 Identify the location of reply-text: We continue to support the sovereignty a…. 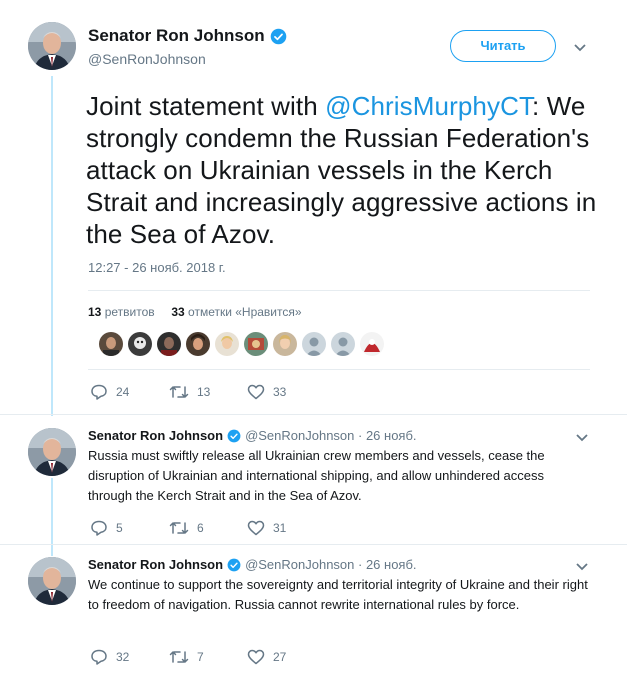
(338, 594).